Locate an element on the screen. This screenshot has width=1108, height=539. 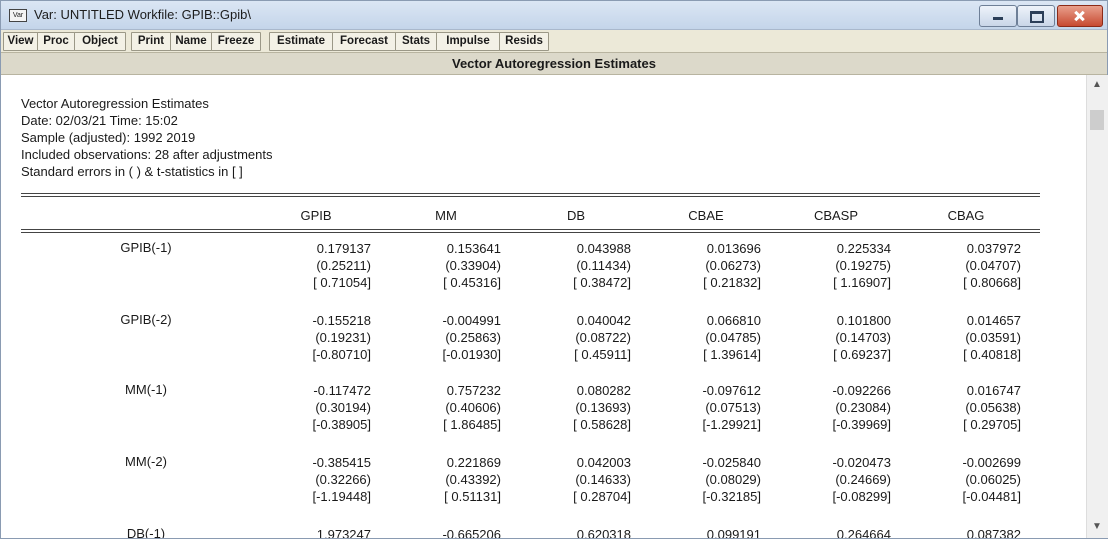
stats-button: Stats is located at coordinates (416, 41).